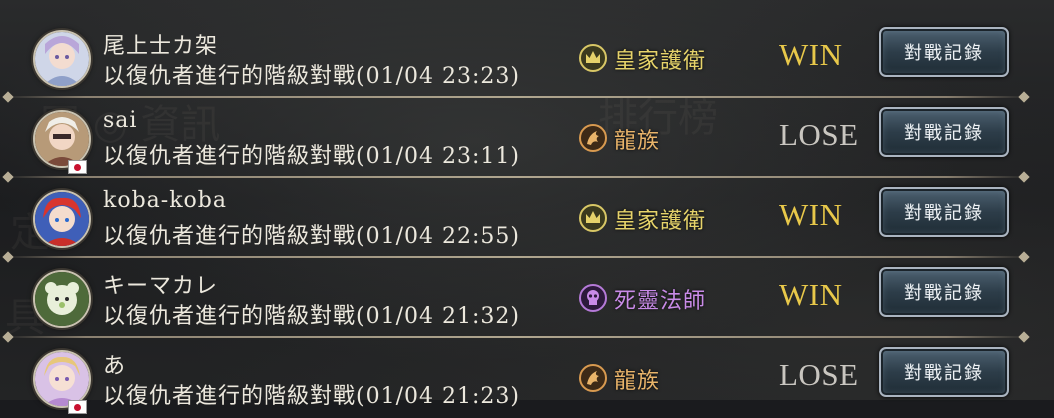 This screenshot has width=1054, height=418. Describe the element at coordinates (115, 366) in the screenshot. I see `player-name: あ` at that location.